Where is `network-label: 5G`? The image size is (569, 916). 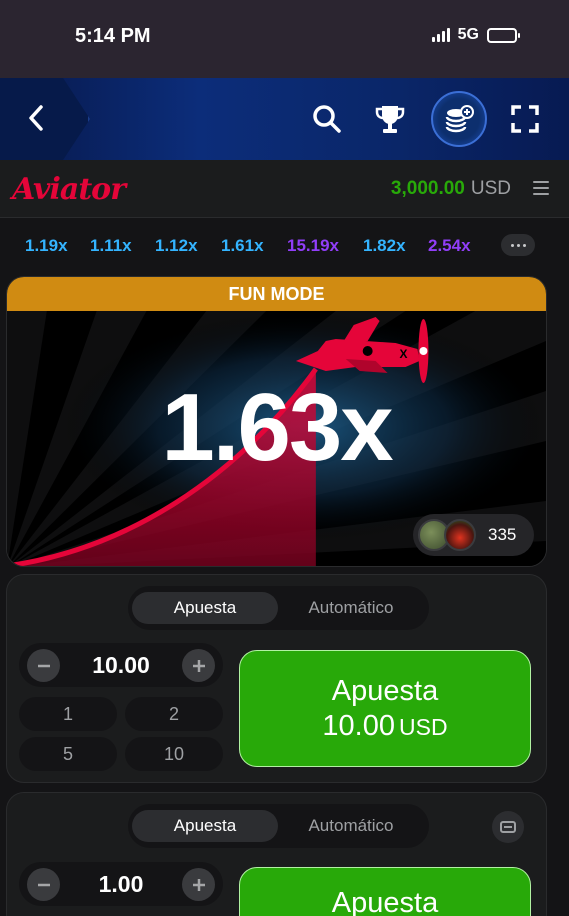 network-label: 5G is located at coordinates (468, 34).